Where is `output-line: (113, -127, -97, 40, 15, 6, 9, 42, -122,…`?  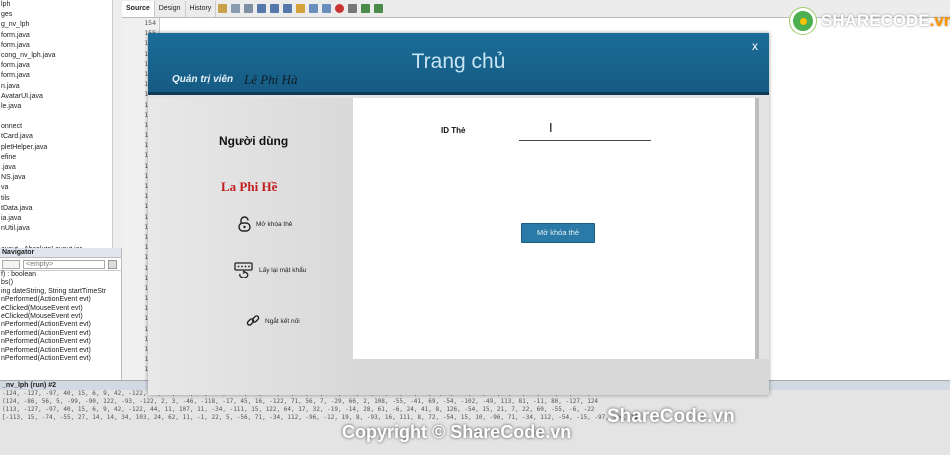 output-line: (113, -127, -97, 40, 15, 6, 9, 42, -122,… is located at coordinates (298, 409).